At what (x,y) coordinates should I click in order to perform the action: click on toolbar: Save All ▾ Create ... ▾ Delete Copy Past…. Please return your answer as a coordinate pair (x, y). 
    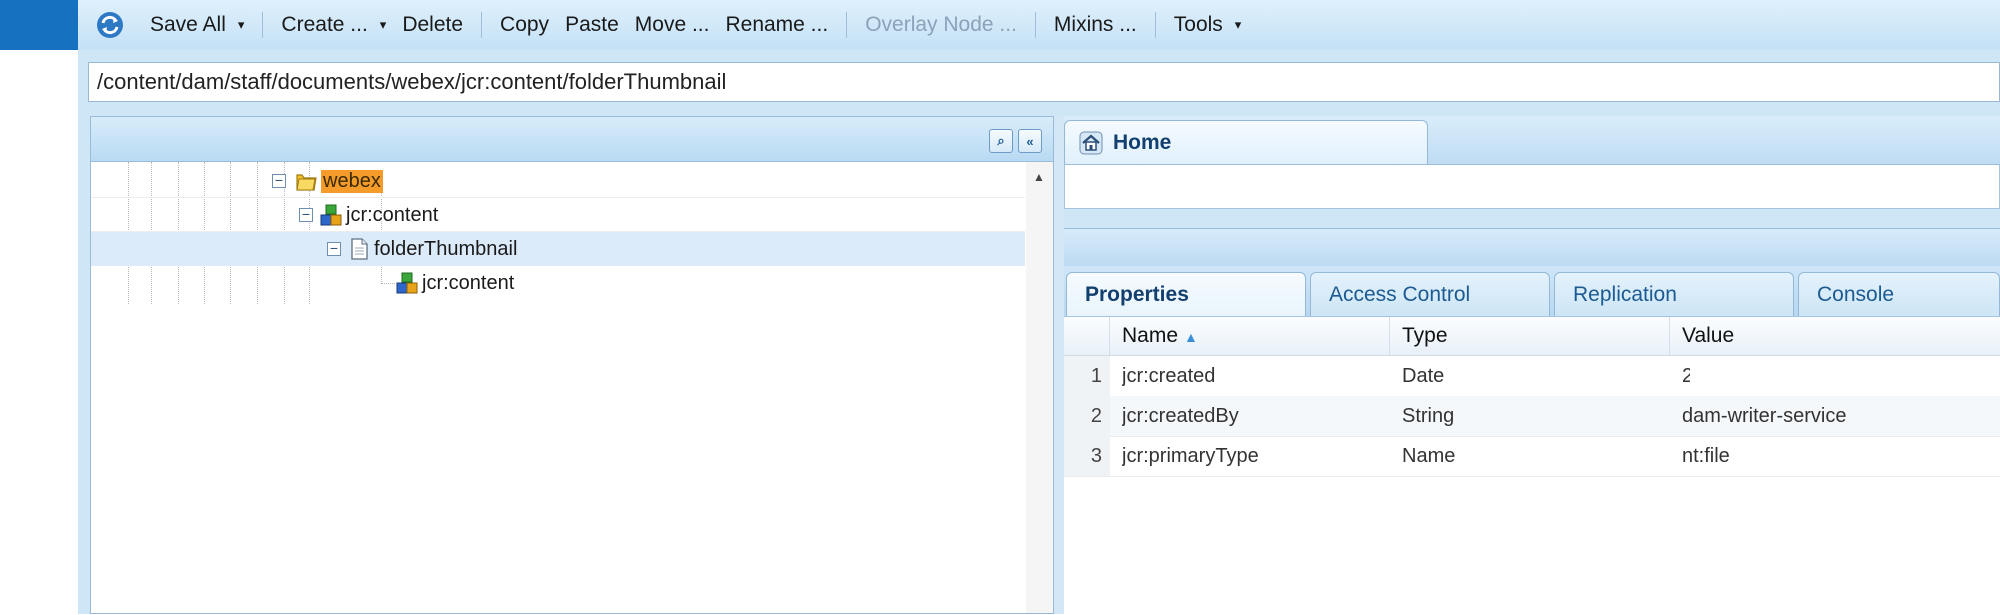
    Looking at the image, I should click on (1039, 25).